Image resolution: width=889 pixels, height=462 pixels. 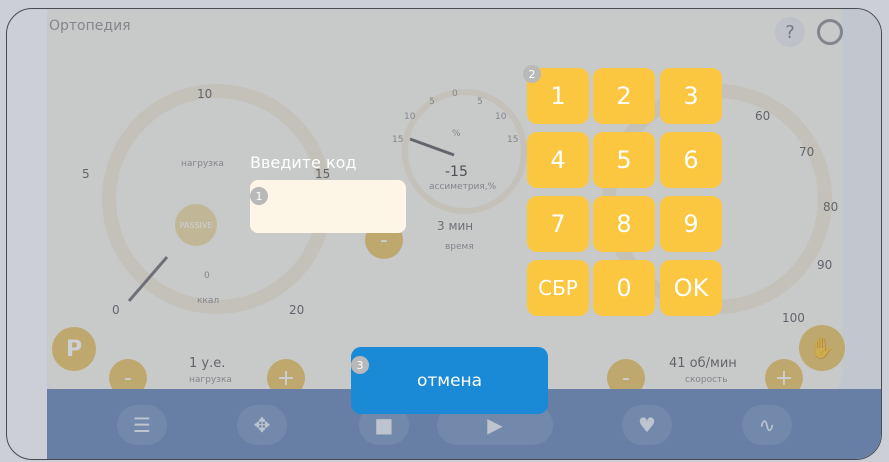 I want to click on kcal-value: 0, so click(x=207, y=276).